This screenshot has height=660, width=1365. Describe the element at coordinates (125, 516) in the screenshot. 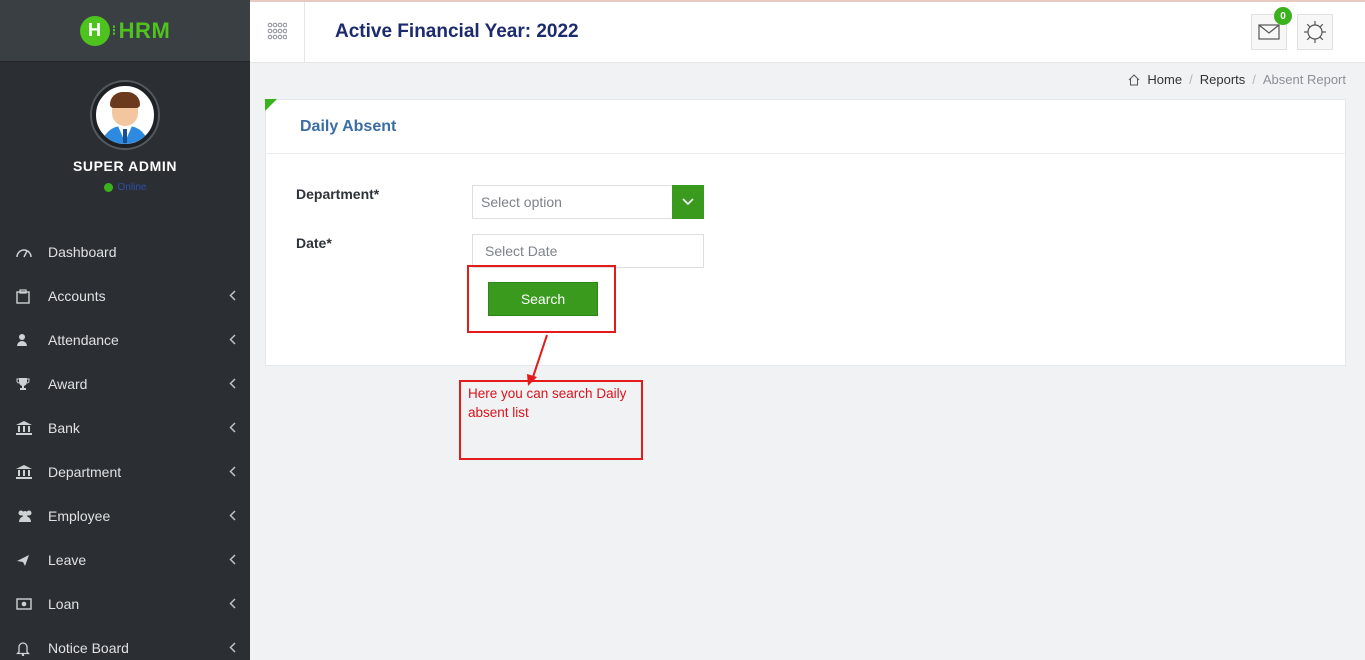

I see `sidebar-item-employee: Employee` at that location.